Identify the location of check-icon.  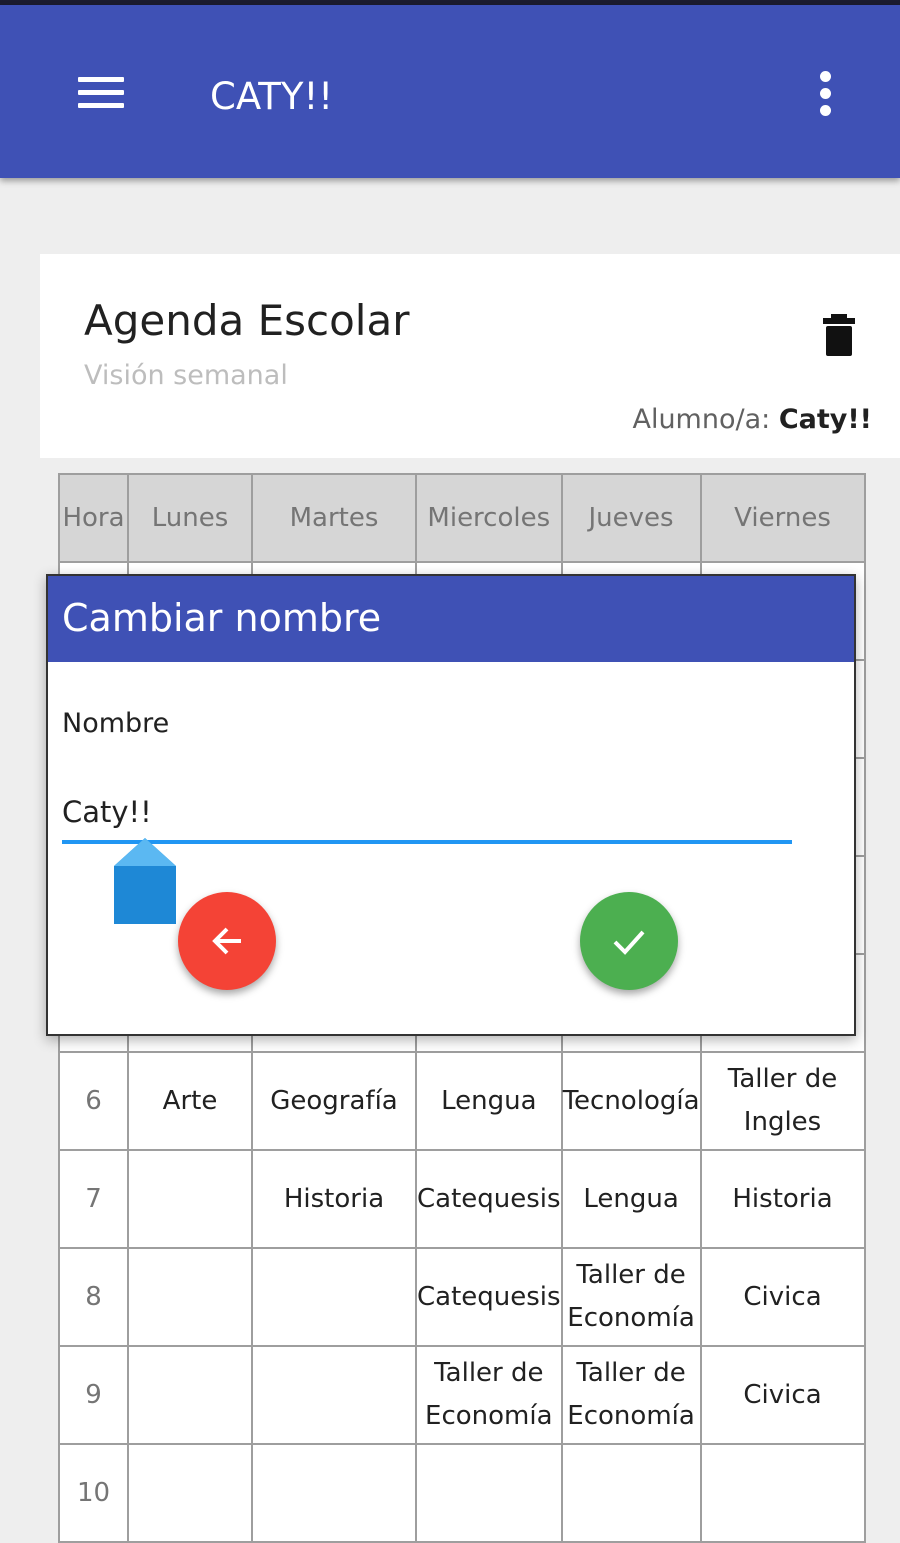
(629, 942).